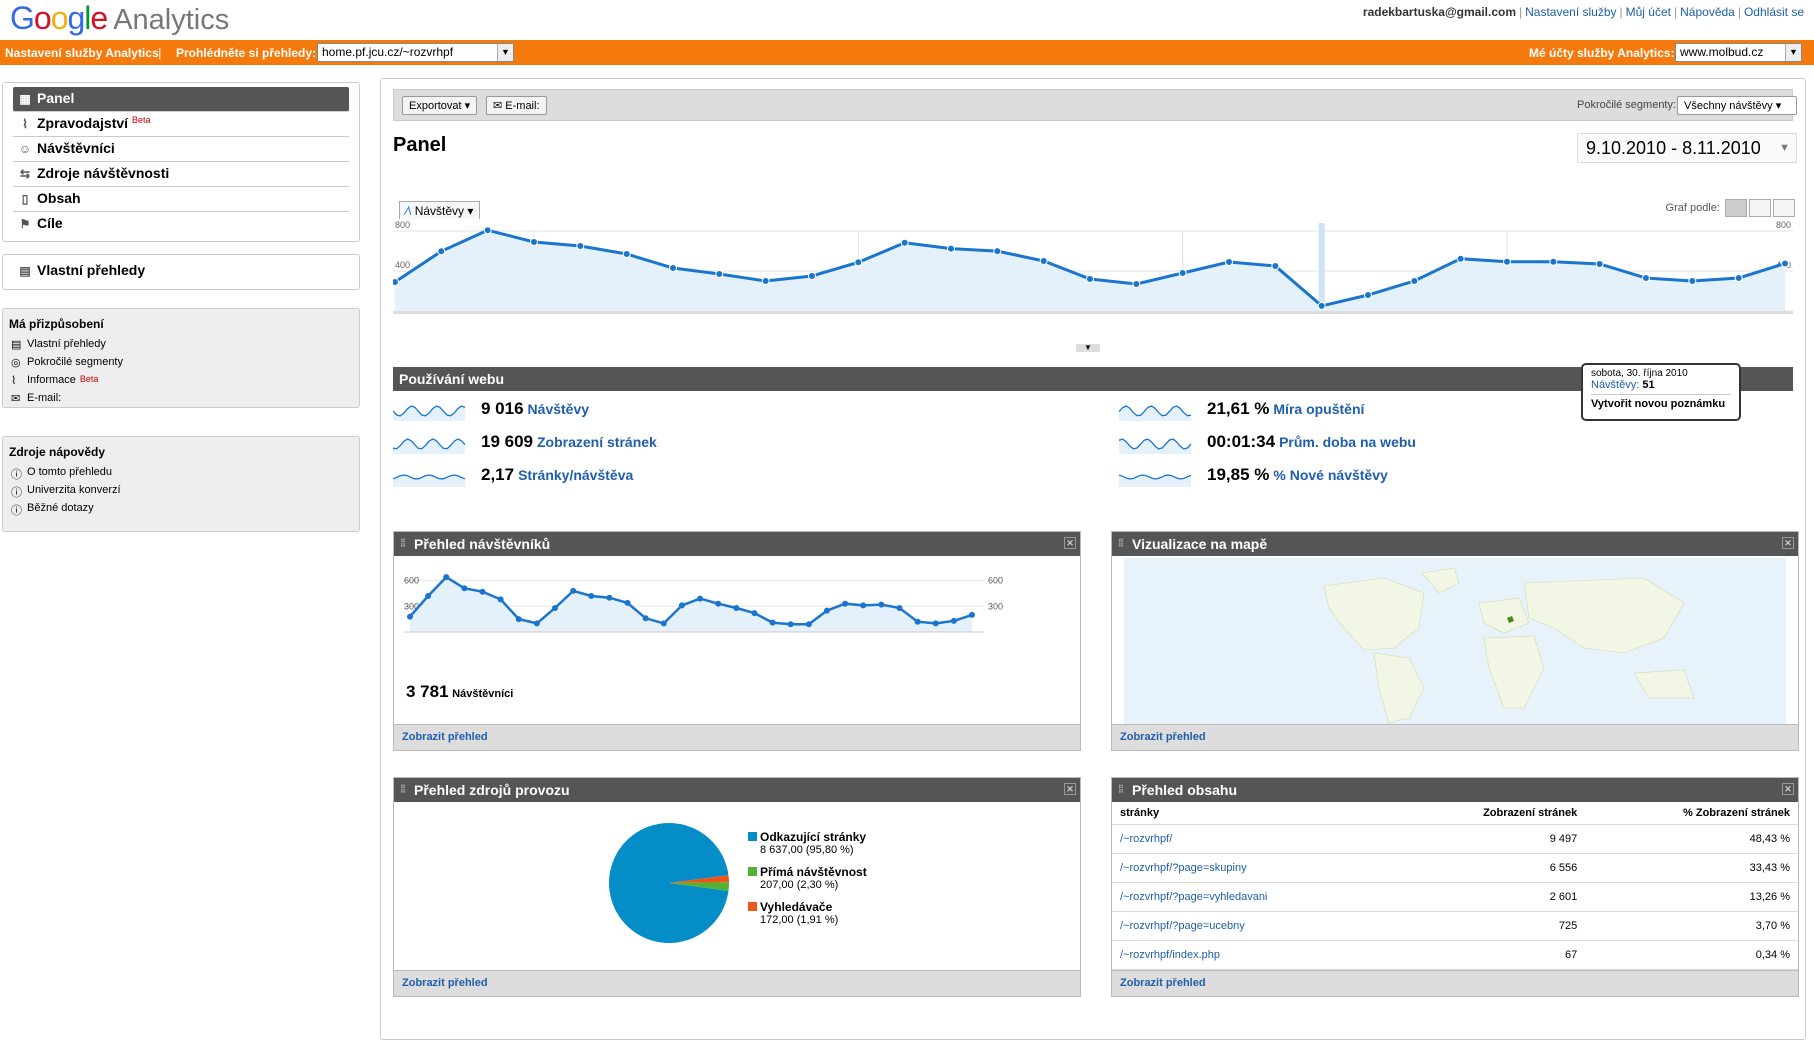 The width and height of the screenshot is (1814, 1043). What do you see at coordinates (1253, 955) in the screenshot?
I see `page-link: /~rozvrhpf/index.php` at bounding box center [1253, 955].